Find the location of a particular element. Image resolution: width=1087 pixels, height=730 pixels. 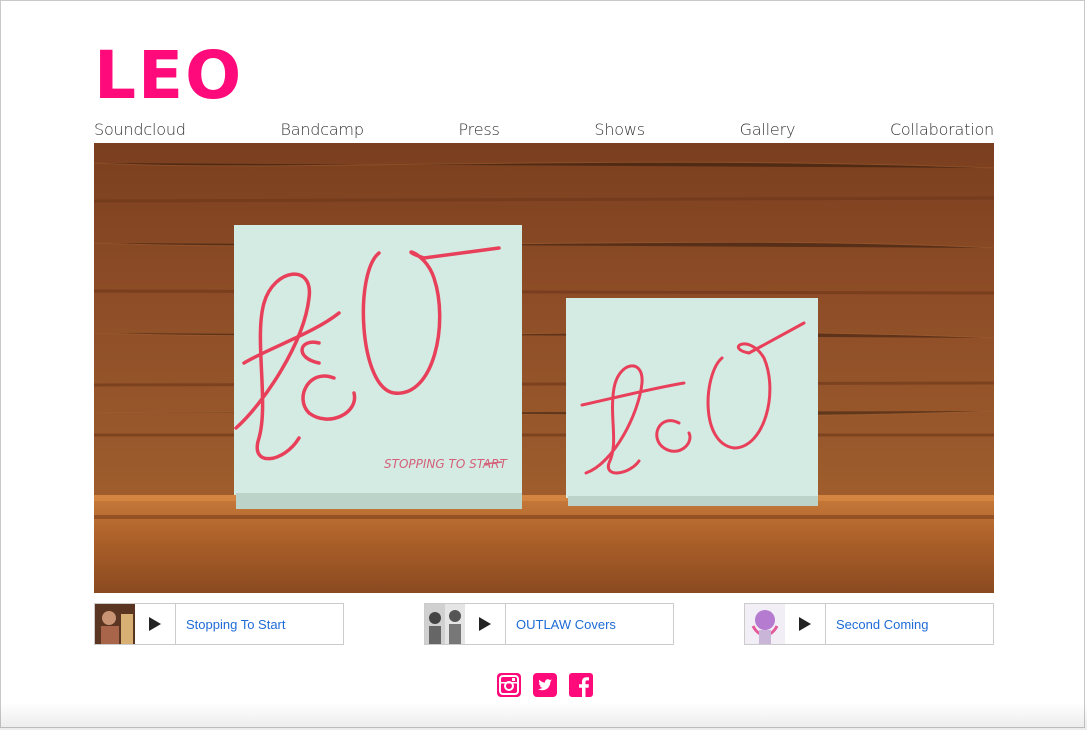

nav-soundcloud: Soundcloud is located at coordinates (140, 129).